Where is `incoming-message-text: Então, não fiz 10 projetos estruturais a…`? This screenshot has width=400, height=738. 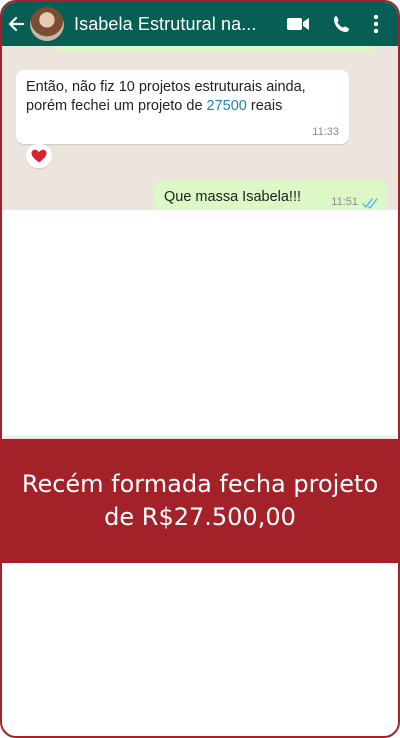
incoming-message-text: Então, não fiz 10 projetos estruturais a… is located at coordinates (176, 97).